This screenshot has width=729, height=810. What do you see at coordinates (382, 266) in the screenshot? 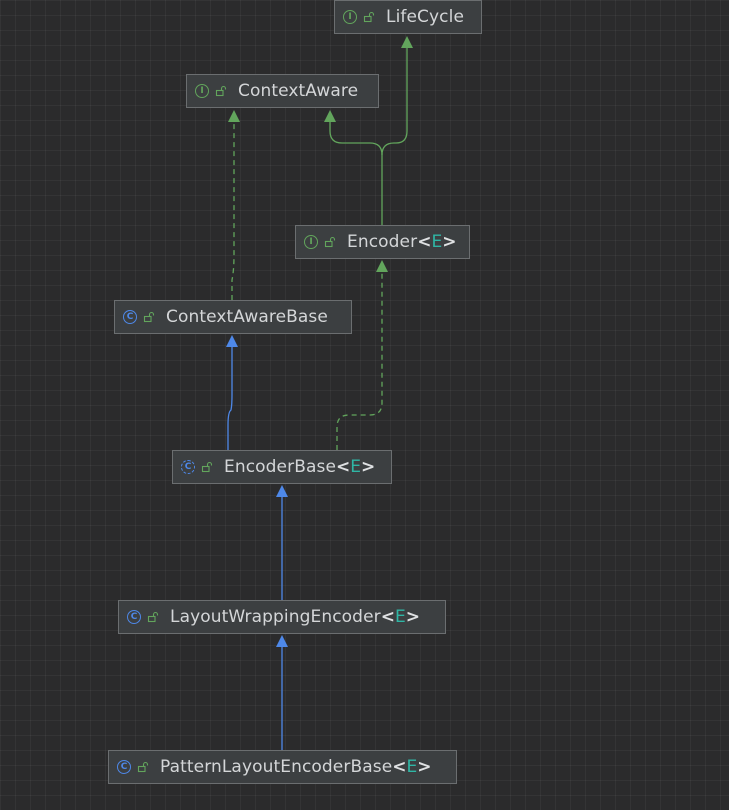
I see `arrowhead-encoder` at bounding box center [382, 266].